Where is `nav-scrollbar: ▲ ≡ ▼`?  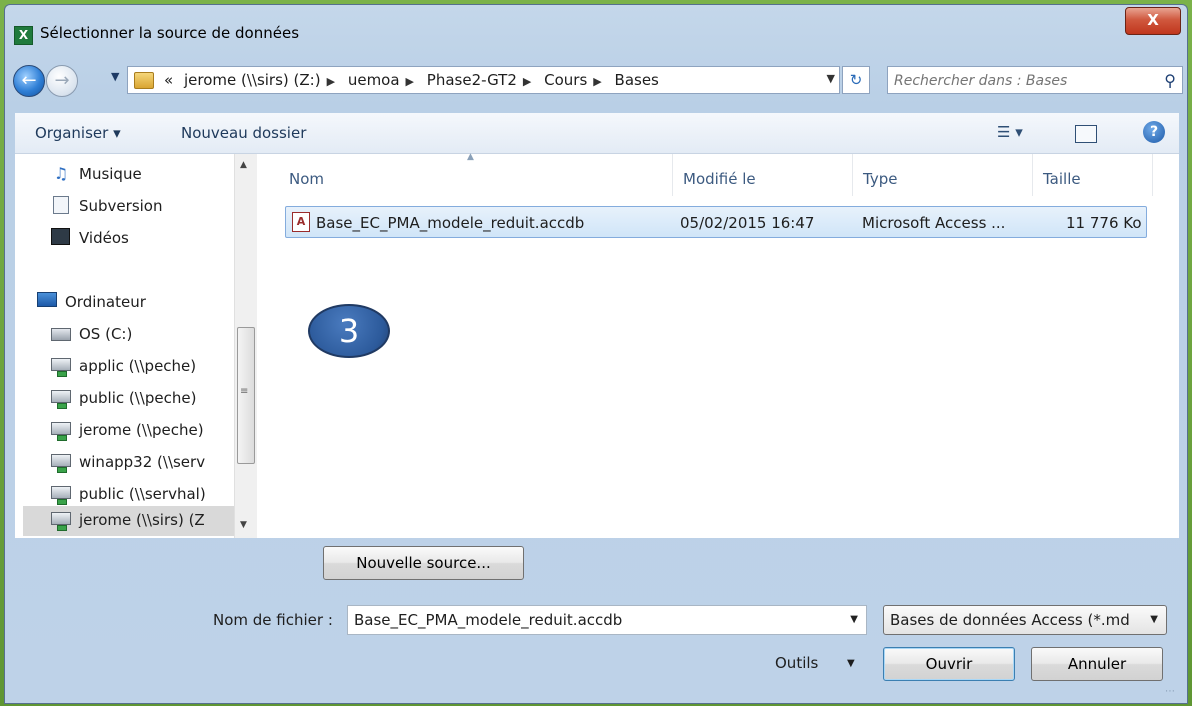
nav-scrollbar: ▲ ≡ ▼ is located at coordinates (245, 346).